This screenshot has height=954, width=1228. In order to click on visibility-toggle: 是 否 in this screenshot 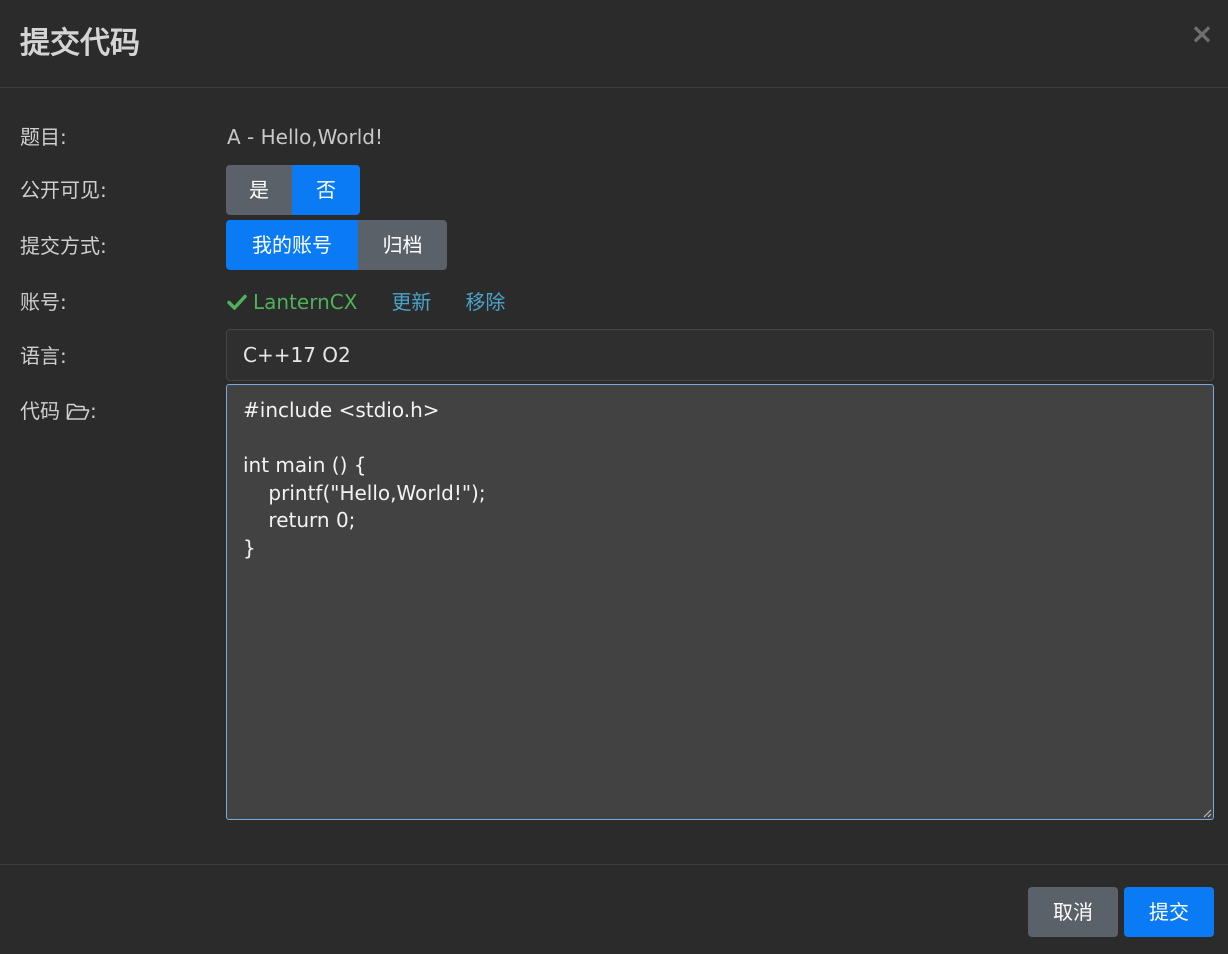, I will do `click(293, 190)`.